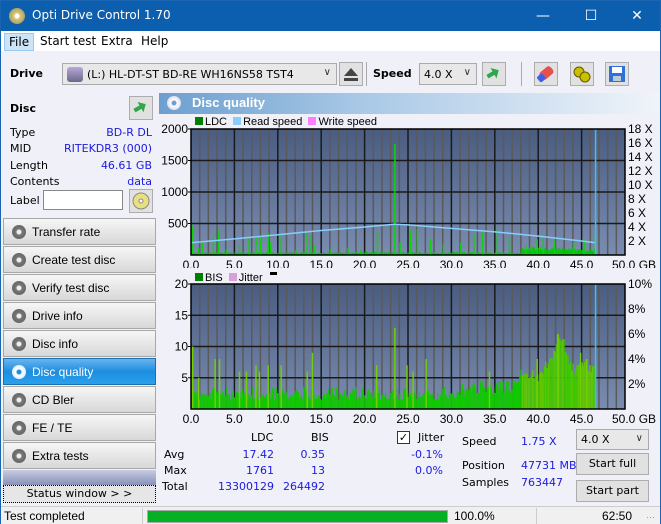  Describe the element at coordinates (79, 287) in the screenshot. I see `nav-verify-test-disc: Verify test disc` at that location.